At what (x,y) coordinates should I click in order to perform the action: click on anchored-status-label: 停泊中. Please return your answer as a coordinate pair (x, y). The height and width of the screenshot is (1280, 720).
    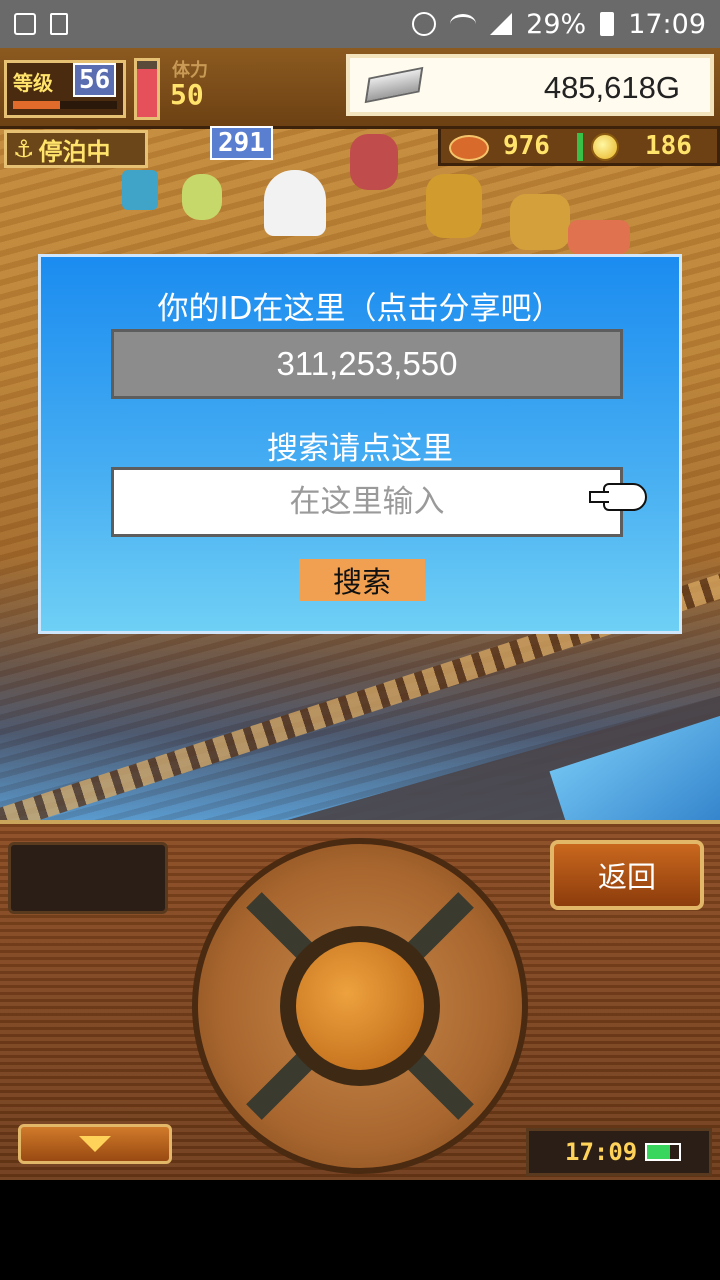
    Looking at the image, I should click on (74, 151).